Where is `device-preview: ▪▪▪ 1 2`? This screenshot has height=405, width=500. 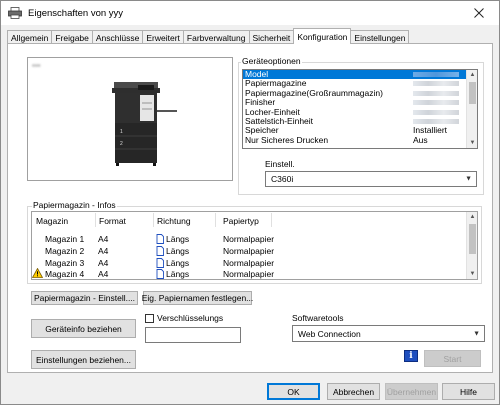 device-preview: ▪▪▪ 1 2 is located at coordinates (130, 119).